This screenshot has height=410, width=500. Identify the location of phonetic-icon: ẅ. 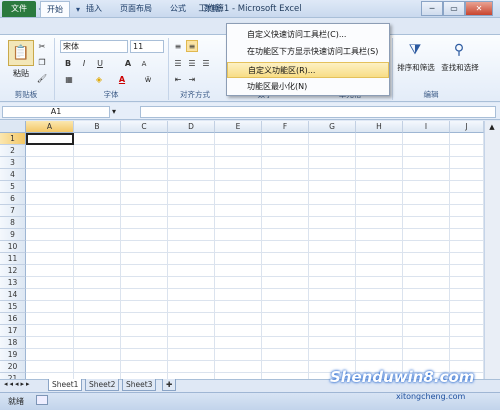
(148, 79).